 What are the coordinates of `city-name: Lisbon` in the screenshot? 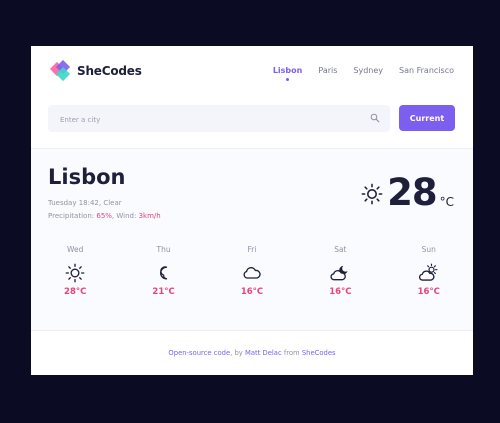 It's located at (87, 177).